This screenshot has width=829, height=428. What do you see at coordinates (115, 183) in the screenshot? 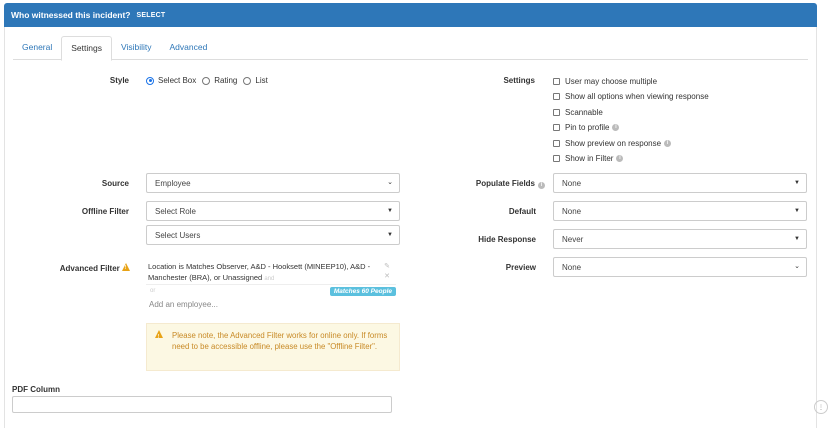
I see `source-label: Source` at bounding box center [115, 183].